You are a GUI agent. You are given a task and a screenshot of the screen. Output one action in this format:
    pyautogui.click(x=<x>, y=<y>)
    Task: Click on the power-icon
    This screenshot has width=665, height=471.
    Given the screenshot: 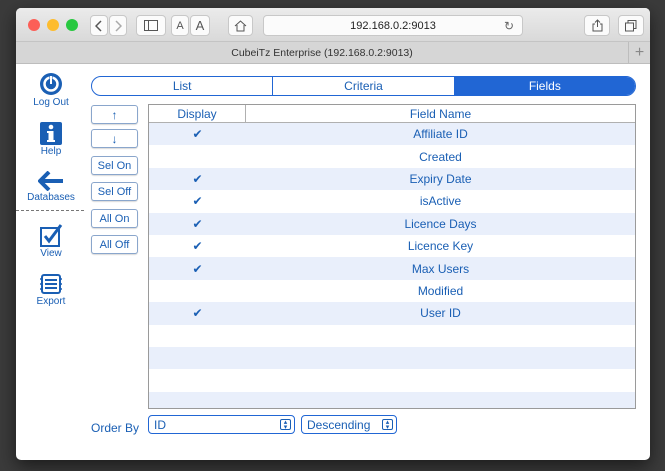 What is the action you would take?
    pyautogui.click(x=51, y=84)
    